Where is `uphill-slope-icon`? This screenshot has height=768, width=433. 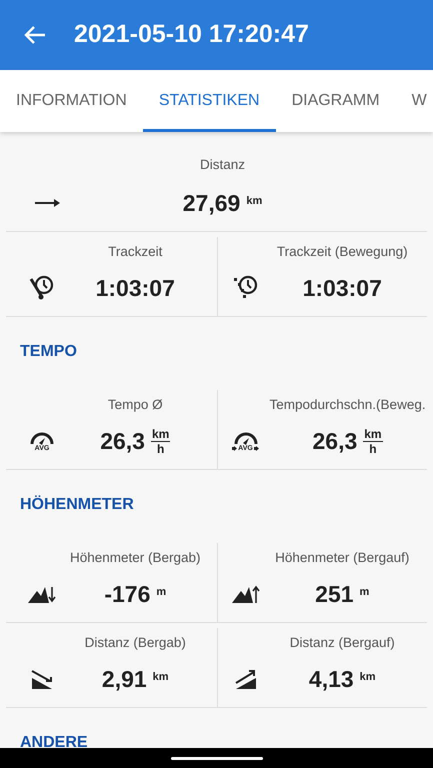
uphill-slope-icon is located at coordinates (246, 679).